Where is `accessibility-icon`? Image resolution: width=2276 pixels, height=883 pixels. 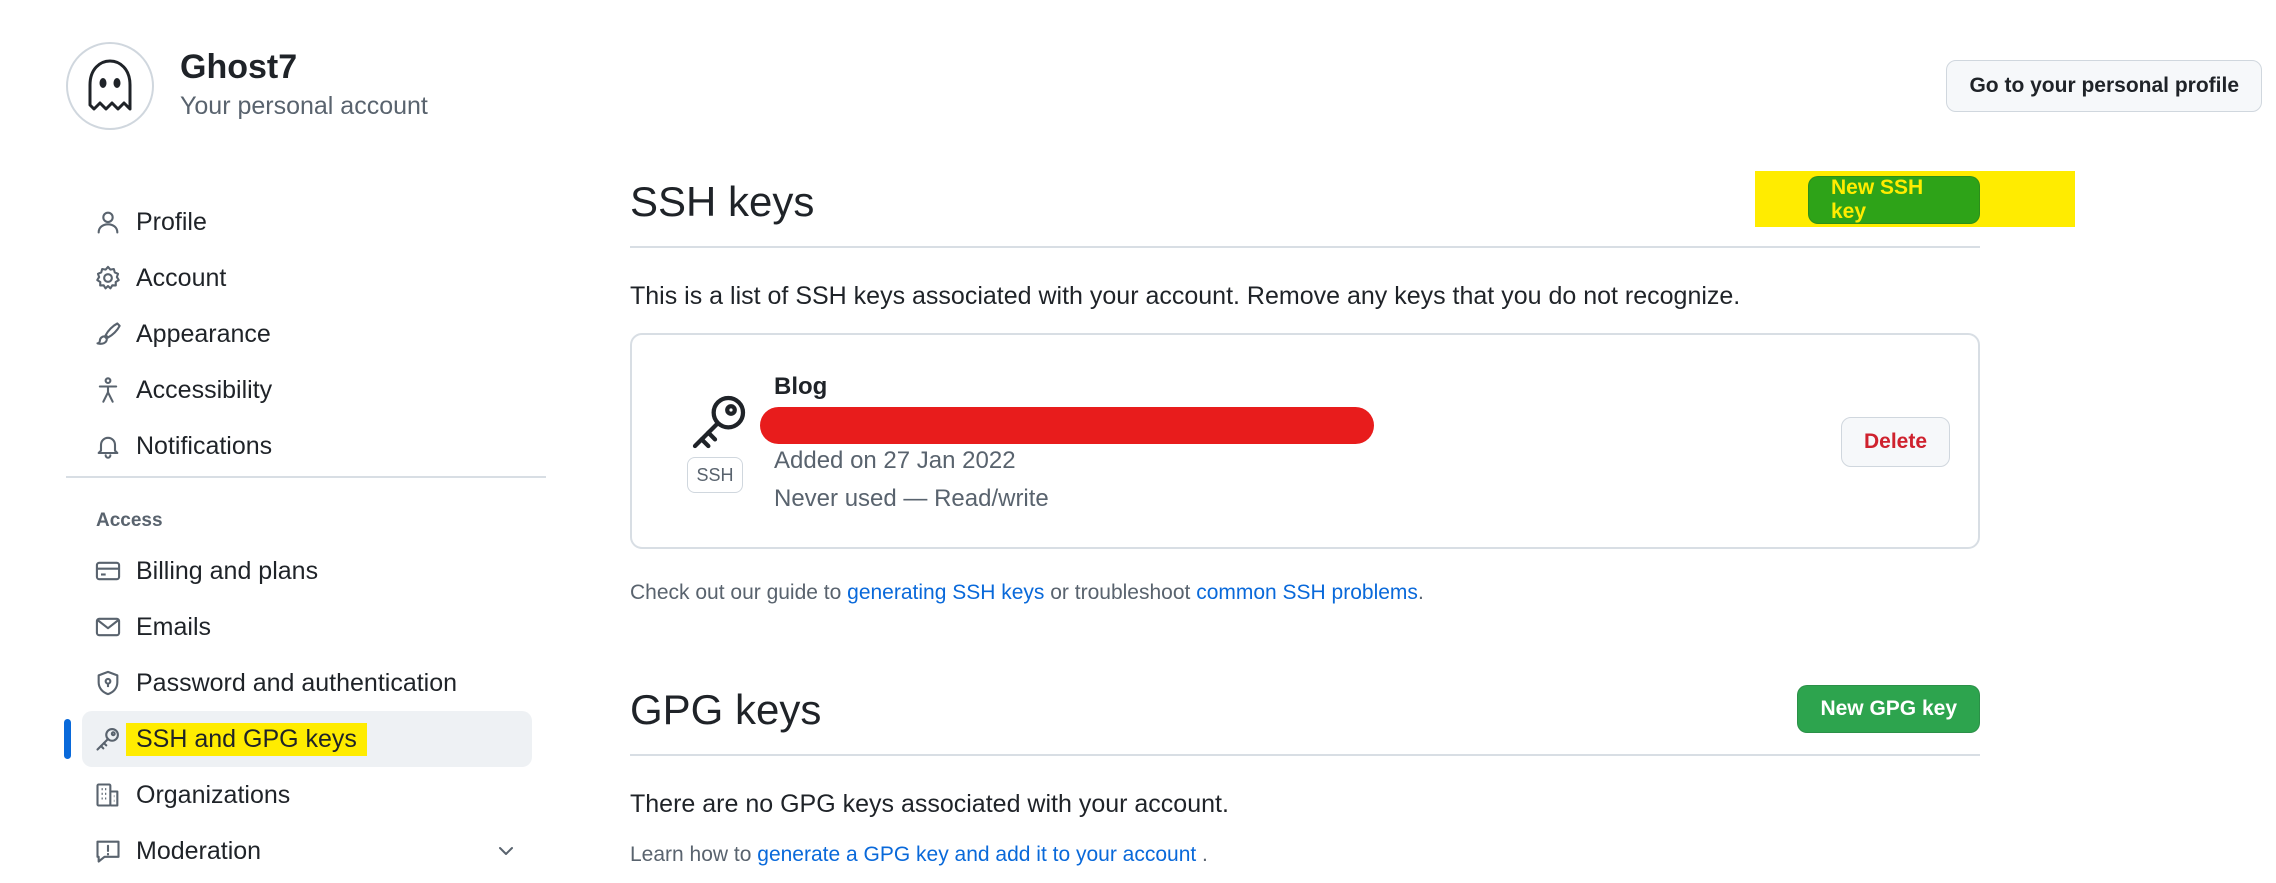
accessibility-icon is located at coordinates (108, 390).